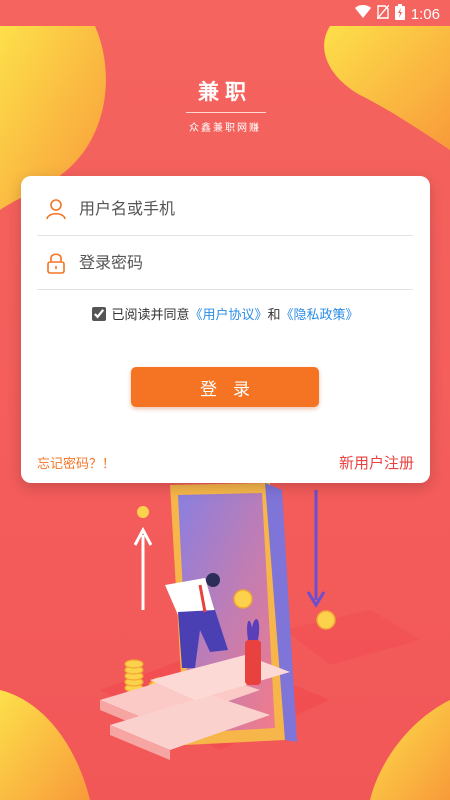  I want to click on battery-icon, so click(399, 14).